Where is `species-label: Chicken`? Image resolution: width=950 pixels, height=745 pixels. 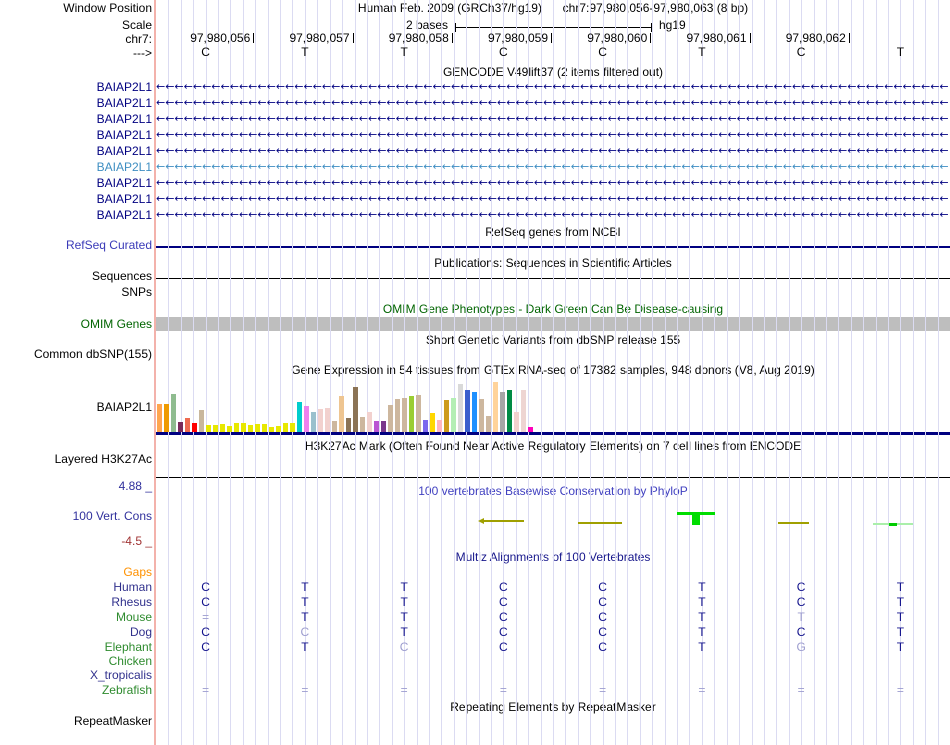 species-label: Chicken is located at coordinates (76, 661).